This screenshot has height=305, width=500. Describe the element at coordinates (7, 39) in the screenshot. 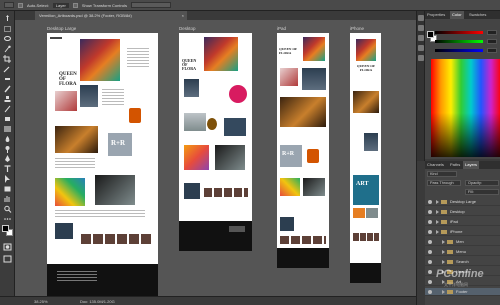

I see `lasso-icon` at that location.